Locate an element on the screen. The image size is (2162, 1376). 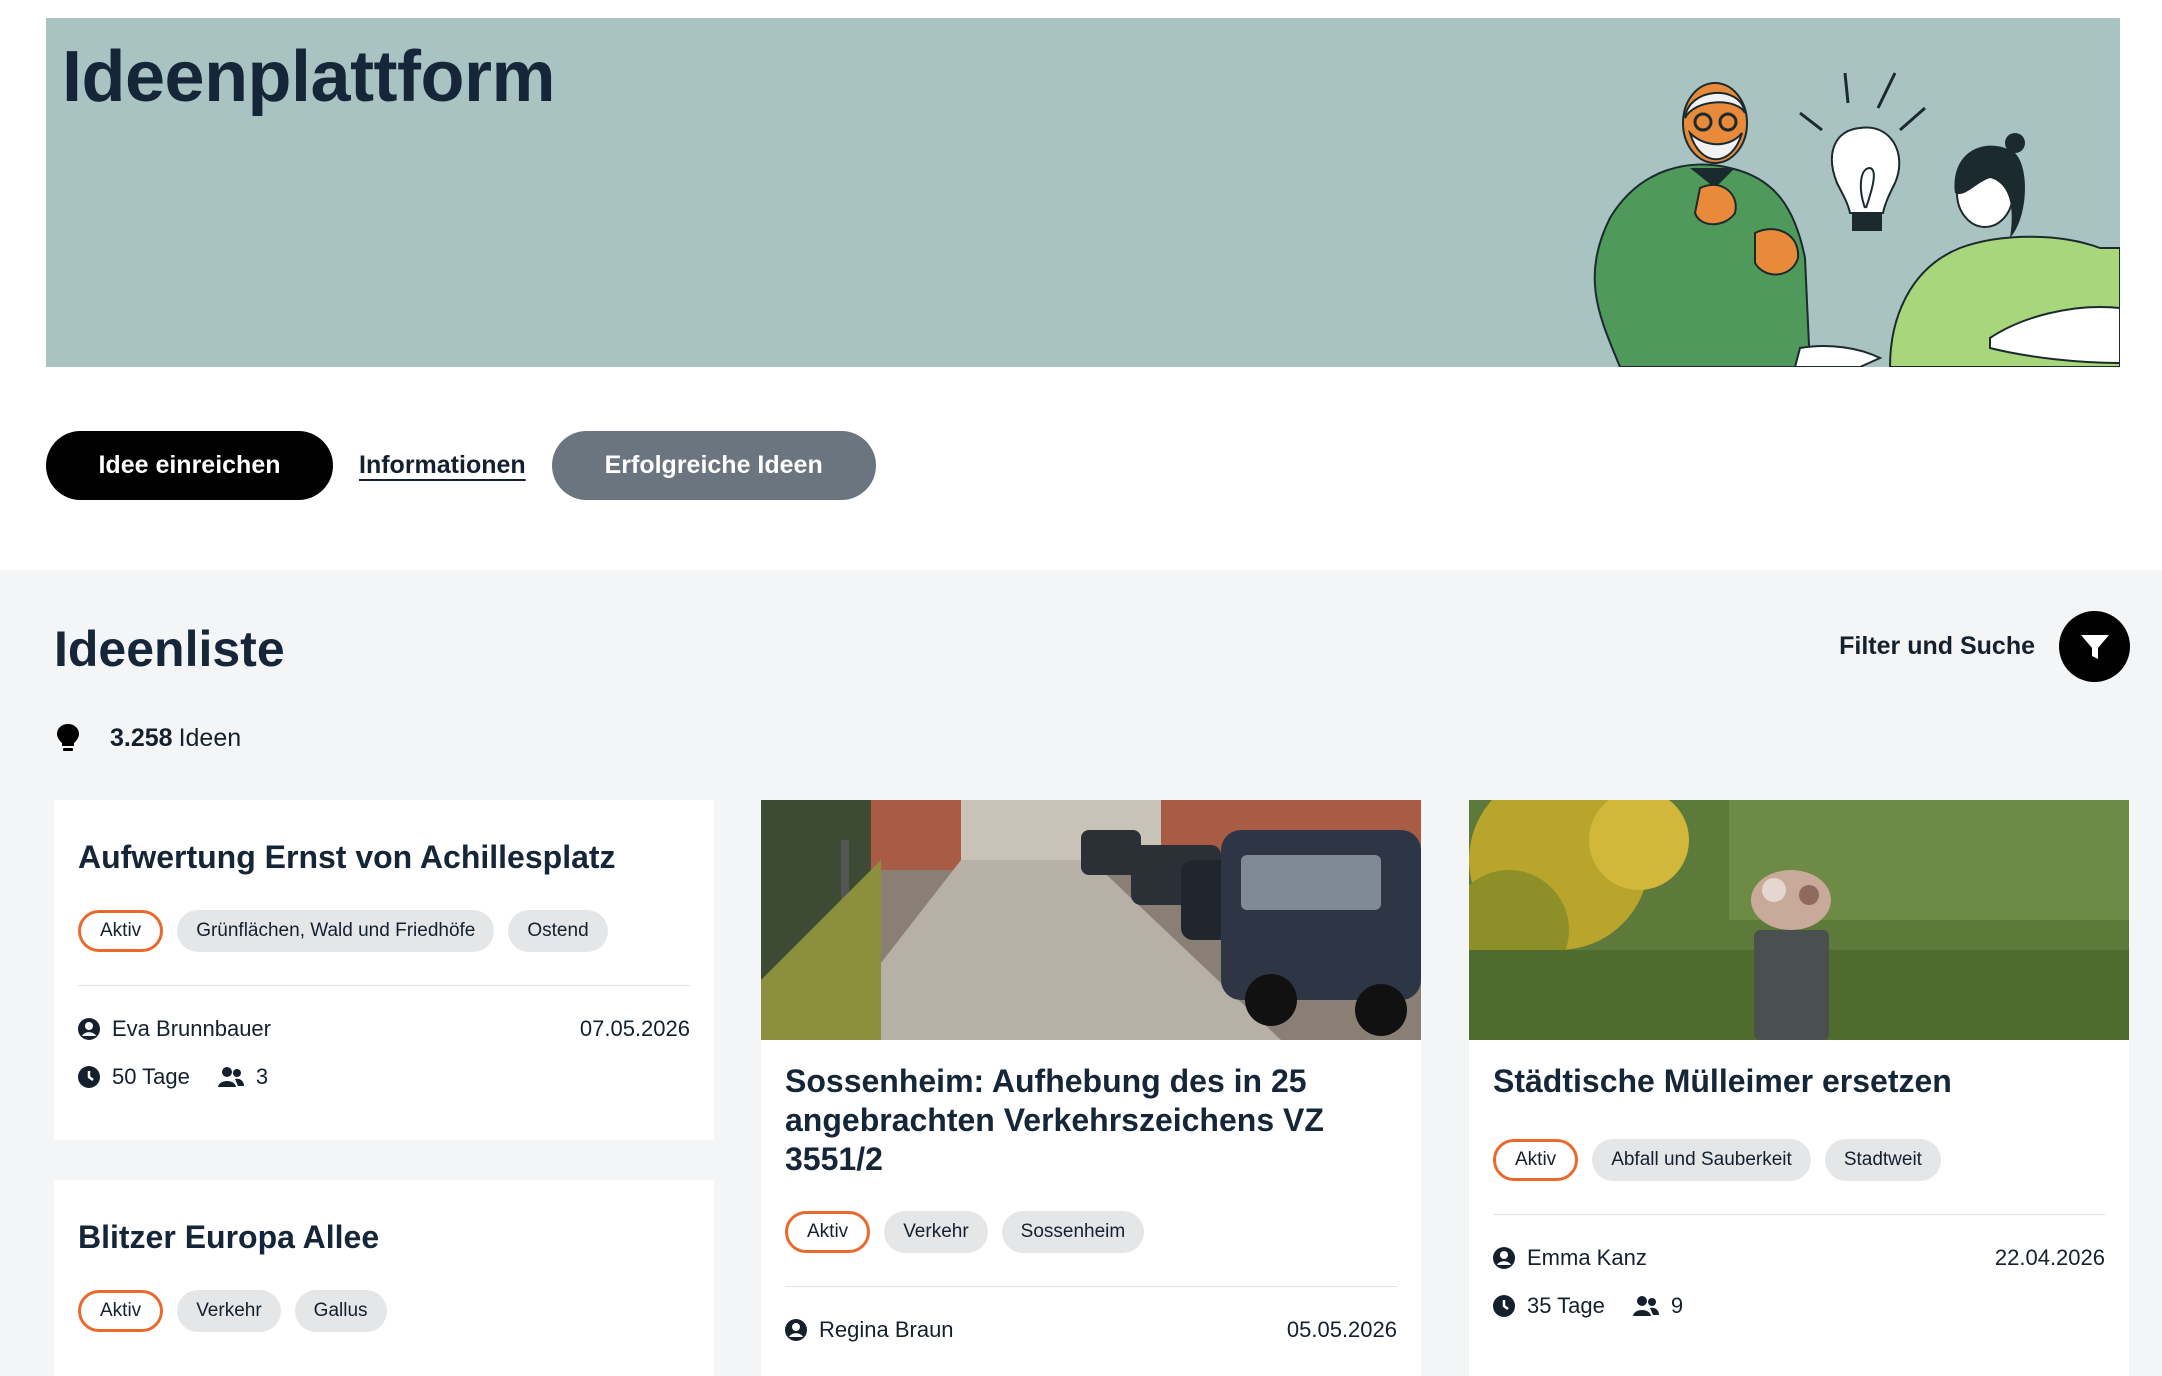
idea-meta-row: Regina Braun 05.05.2026 is located at coordinates (1091, 1330).